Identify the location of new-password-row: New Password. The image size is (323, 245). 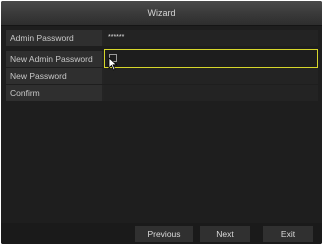
(162, 76).